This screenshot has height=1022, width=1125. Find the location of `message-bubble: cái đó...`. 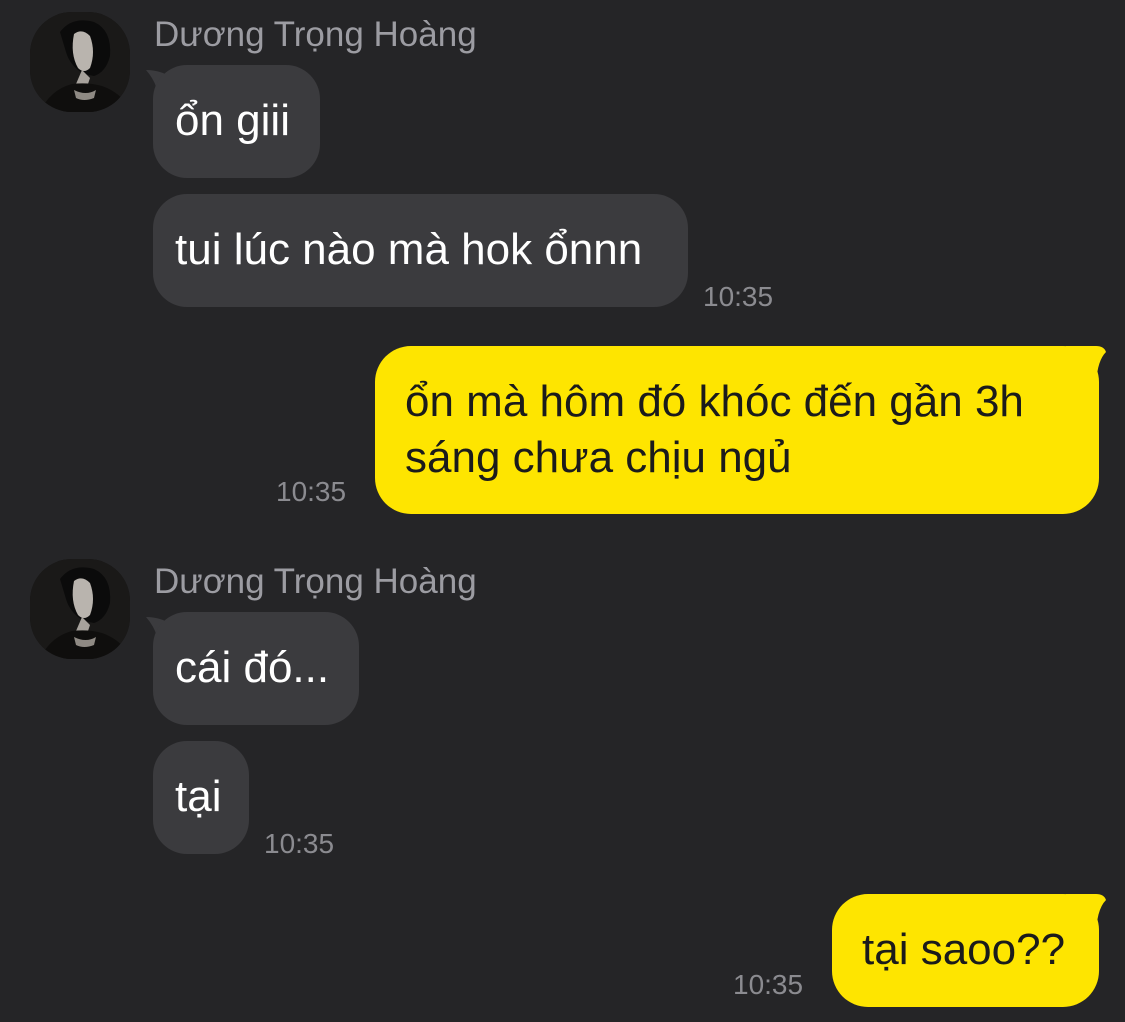

message-bubble: cái đó... is located at coordinates (256, 668).